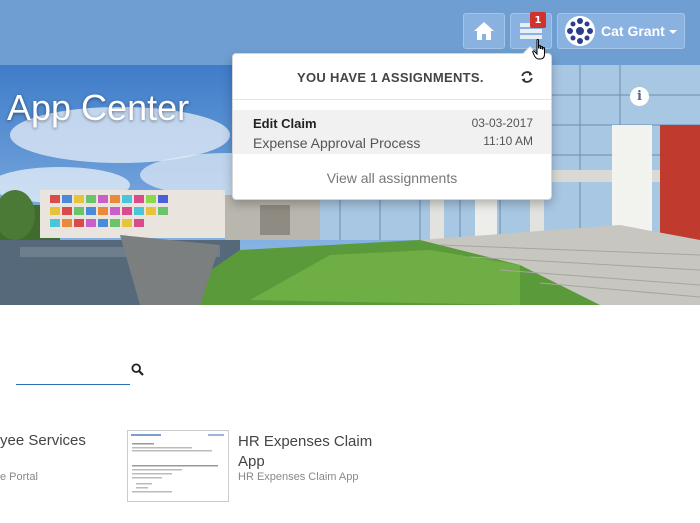  Describe the element at coordinates (313, 452) in the screenshot. I see `app-tile-title: HR Expenses Claim App` at that location.